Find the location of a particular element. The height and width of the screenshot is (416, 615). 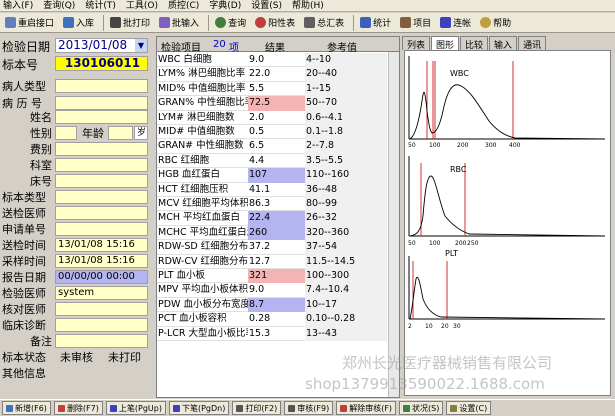

menu-qc: 质控(C) is located at coordinates (183, 6).